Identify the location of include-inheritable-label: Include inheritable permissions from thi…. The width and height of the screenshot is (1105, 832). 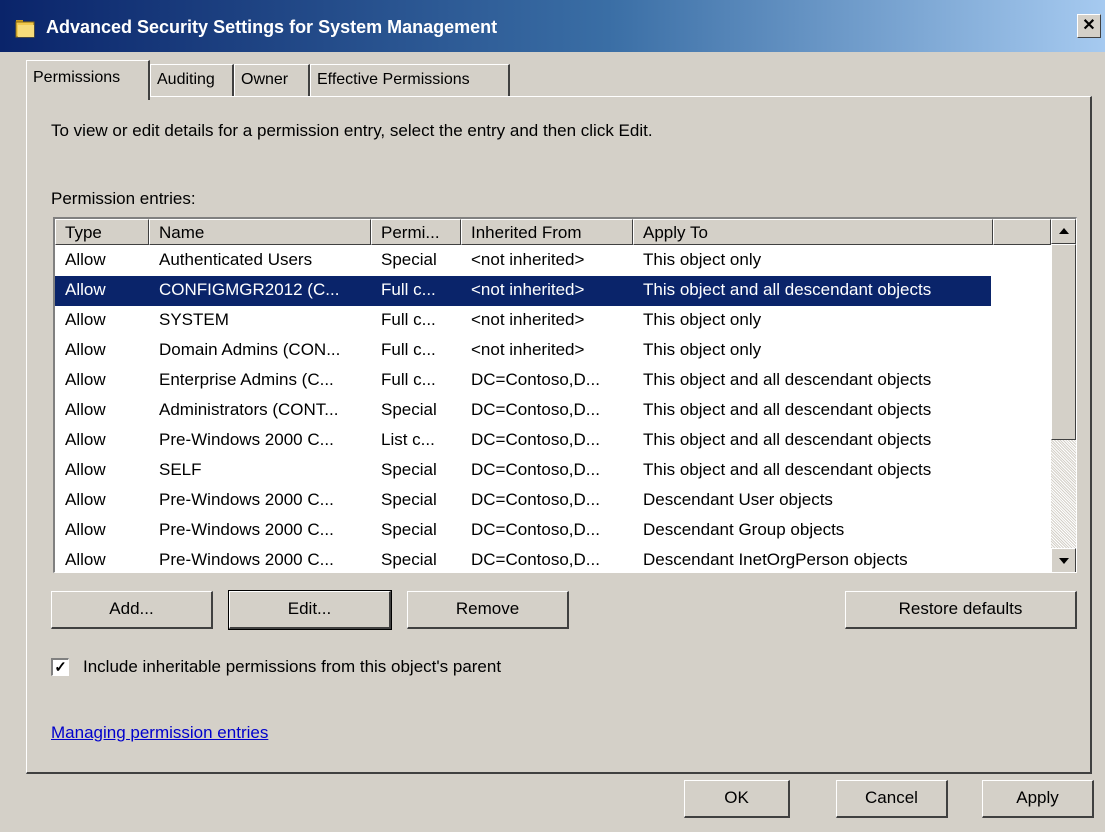
(292, 666).